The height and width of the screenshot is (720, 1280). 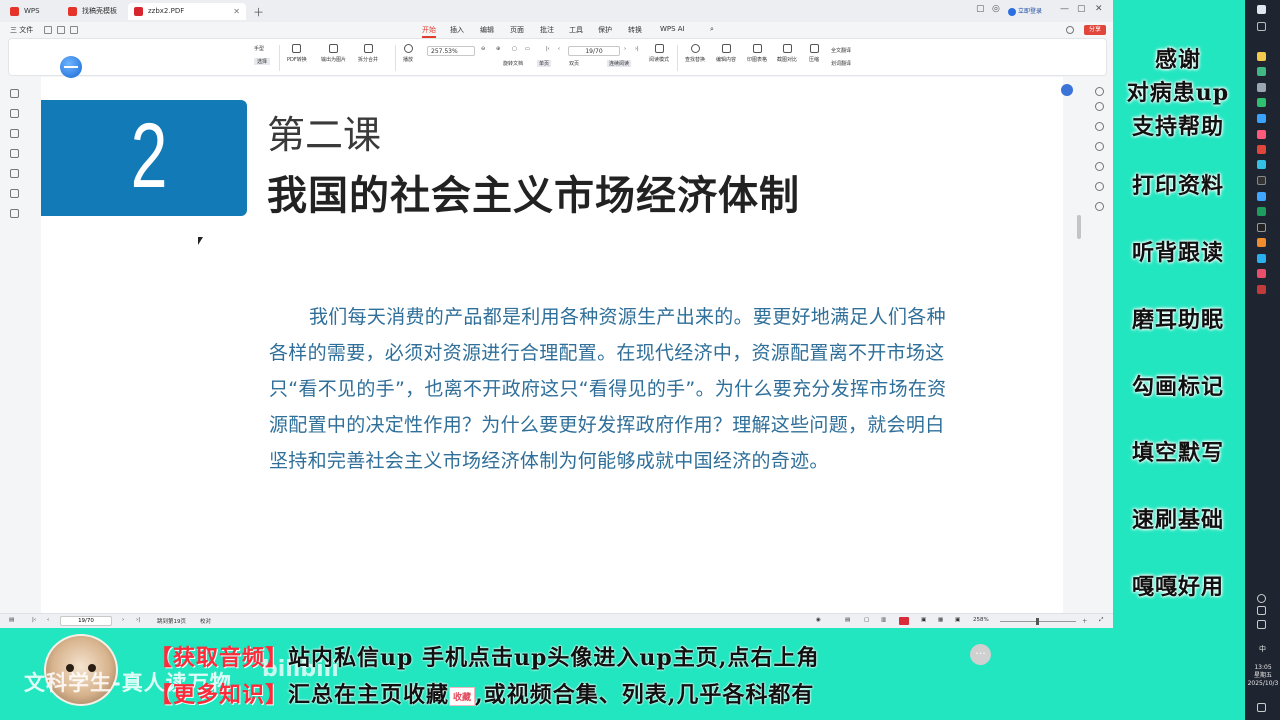 What do you see at coordinates (48, 30) in the screenshot?
I see `open-icon` at bounding box center [48, 30].